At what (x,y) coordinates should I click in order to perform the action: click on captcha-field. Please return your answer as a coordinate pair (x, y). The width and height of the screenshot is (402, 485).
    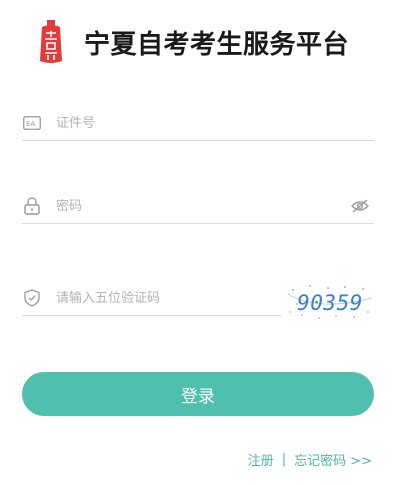
    Looking at the image, I should click on (151, 298).